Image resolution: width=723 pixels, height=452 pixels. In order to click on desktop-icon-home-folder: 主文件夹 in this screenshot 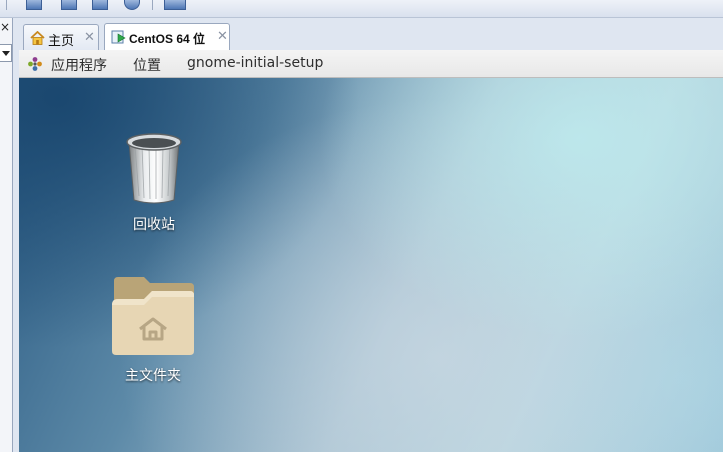, I will do `click(153, 331)`.